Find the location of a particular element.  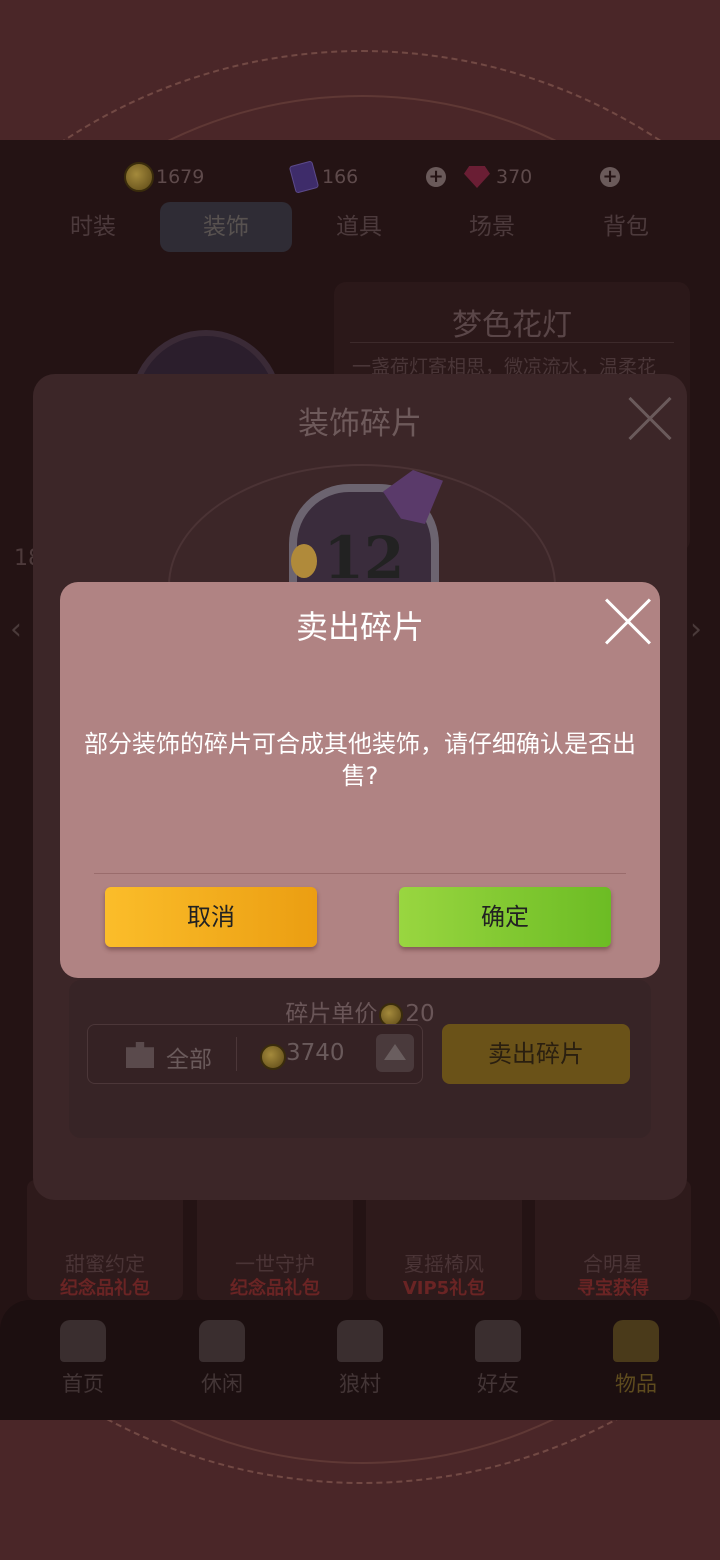

currency-bar: 1679 166 + 370 + is located at coordinates (360, 175).